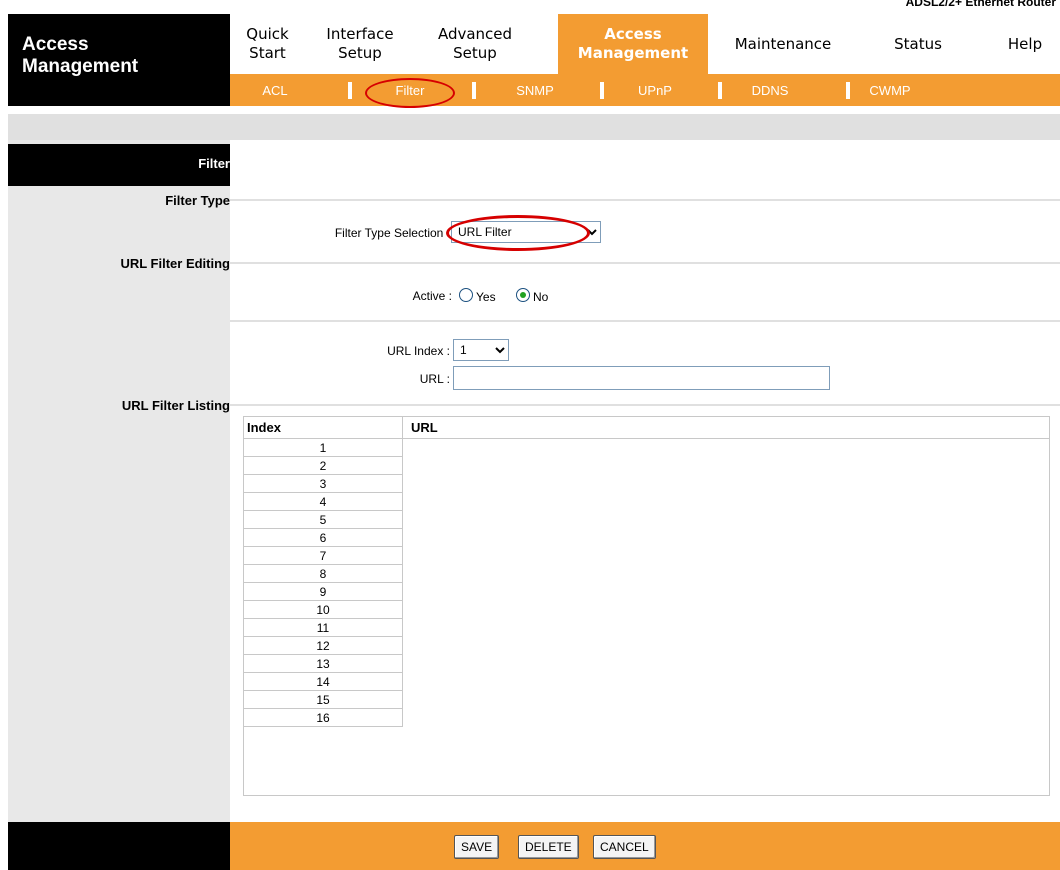  Describe the element at coordinates (323, 484) in the screenshot. I see `table-row-index: 3` at that location.